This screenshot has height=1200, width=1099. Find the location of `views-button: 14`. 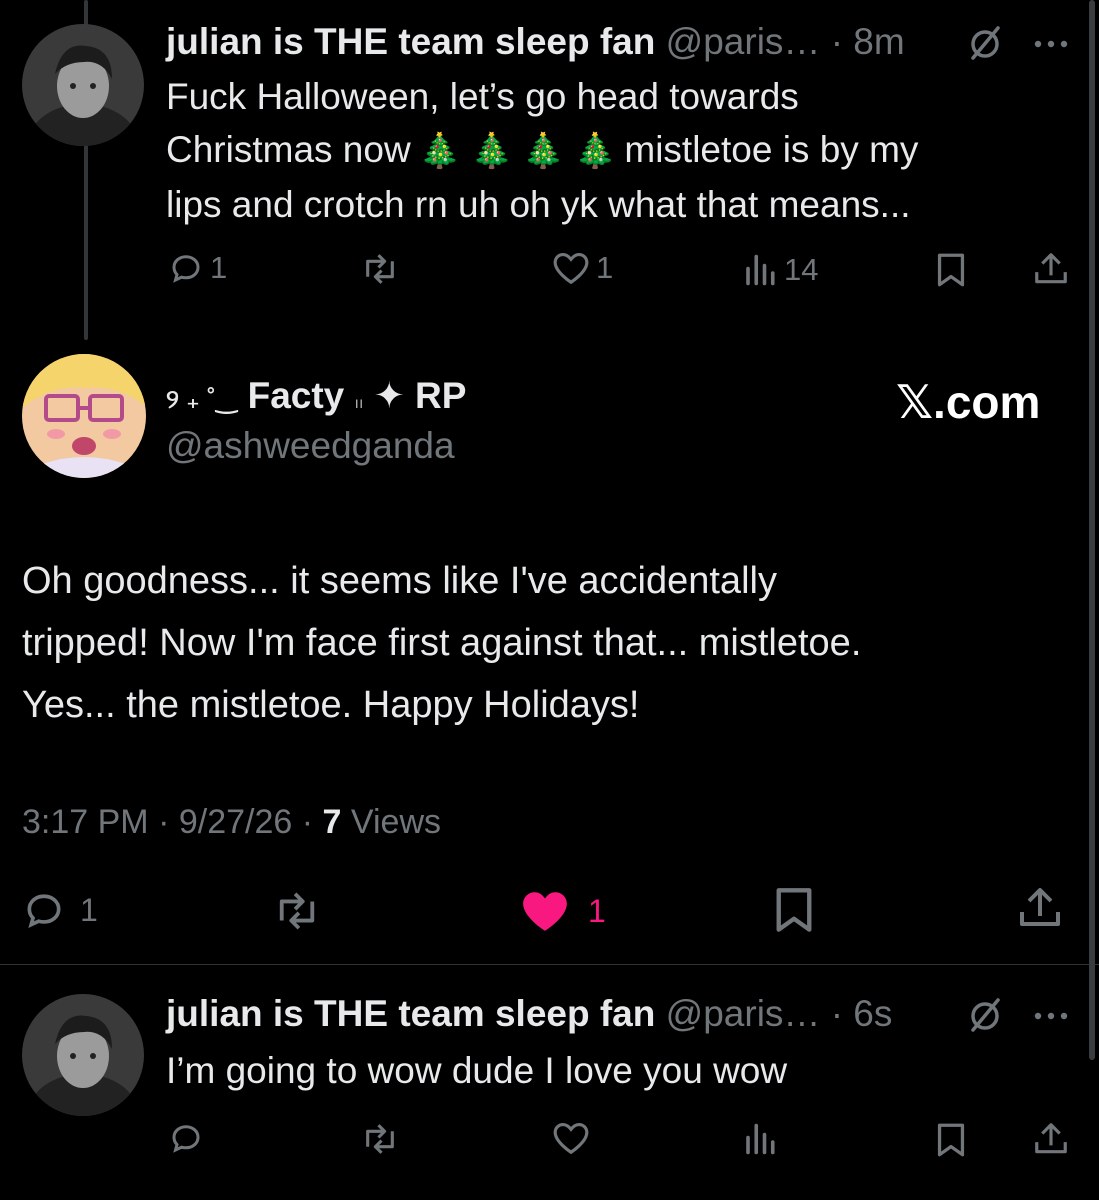

views-button: 14 is located at coordinates (780, 270).